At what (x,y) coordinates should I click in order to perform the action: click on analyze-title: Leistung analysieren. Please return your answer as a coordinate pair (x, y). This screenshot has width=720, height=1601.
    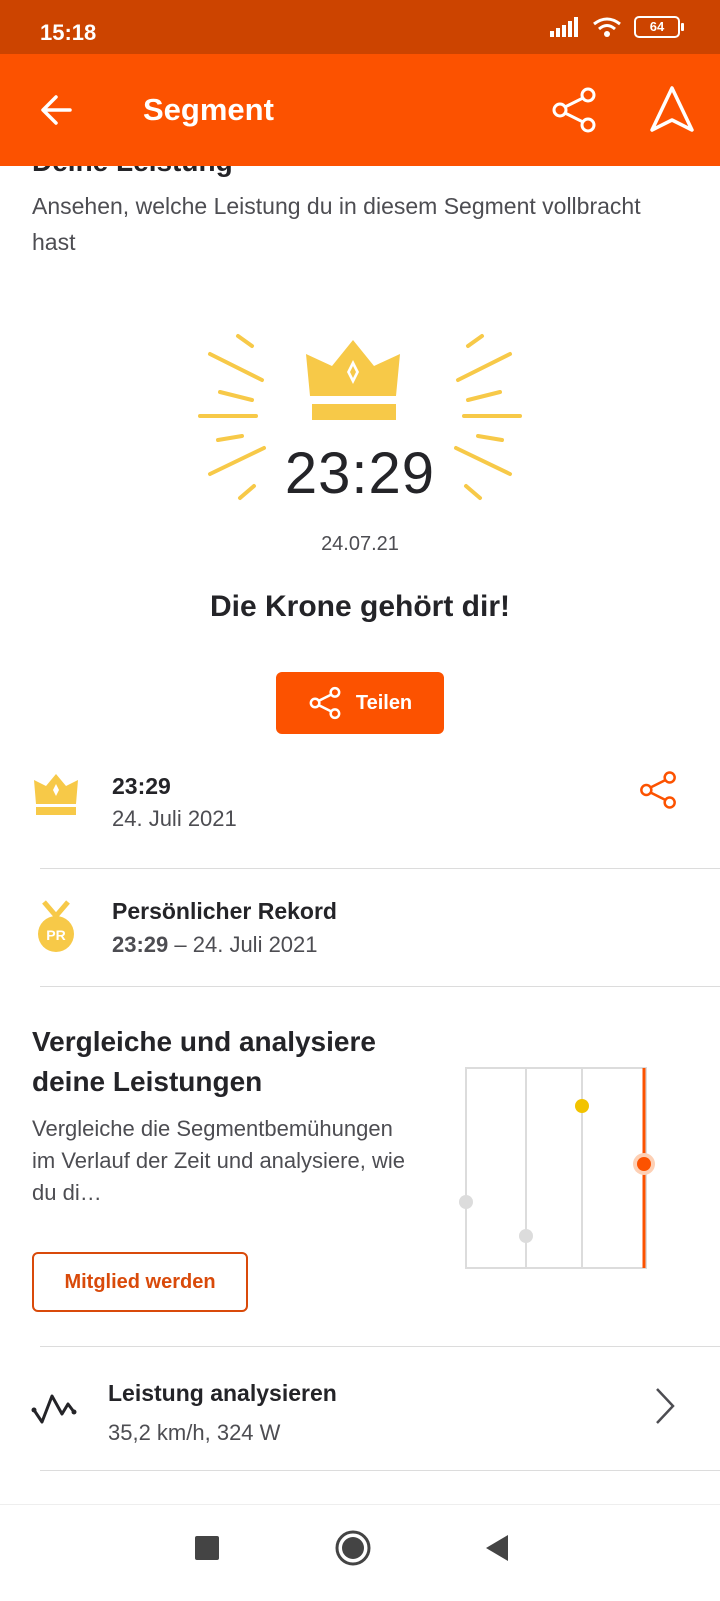
    Looking at the image, I should click on (222, 1393).